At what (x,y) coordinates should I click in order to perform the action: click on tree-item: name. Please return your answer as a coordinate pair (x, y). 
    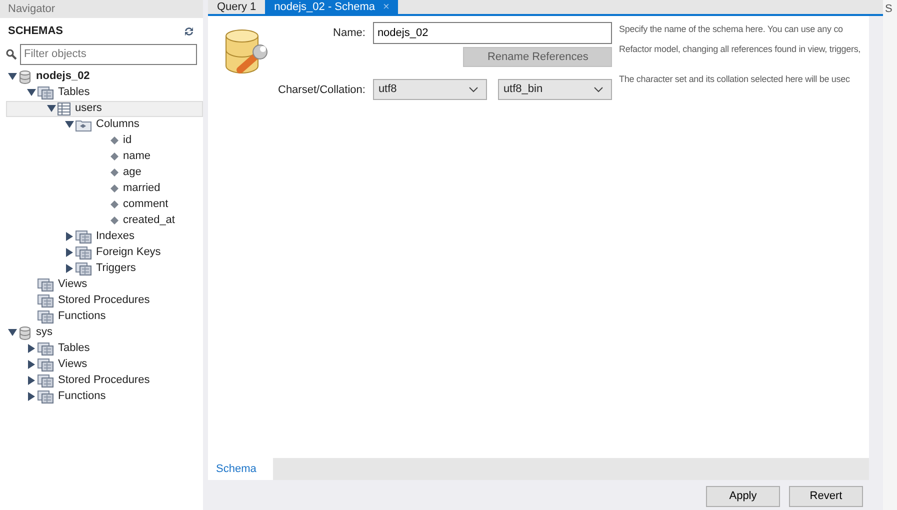
    Looking at the image, I should click on (104, 156).